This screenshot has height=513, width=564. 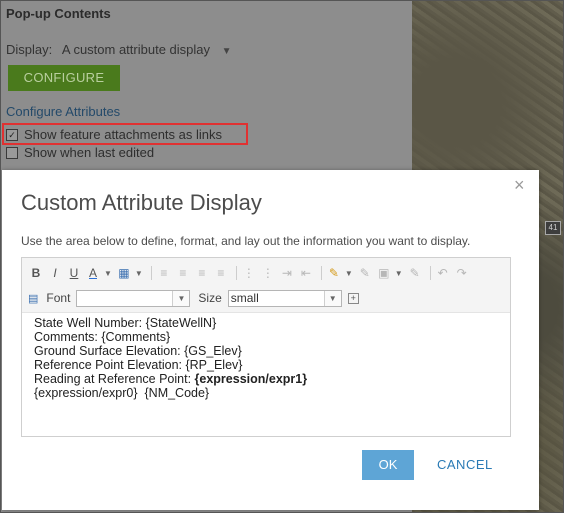 I want to click on bold-icon: B, so click(x=36, y=273).